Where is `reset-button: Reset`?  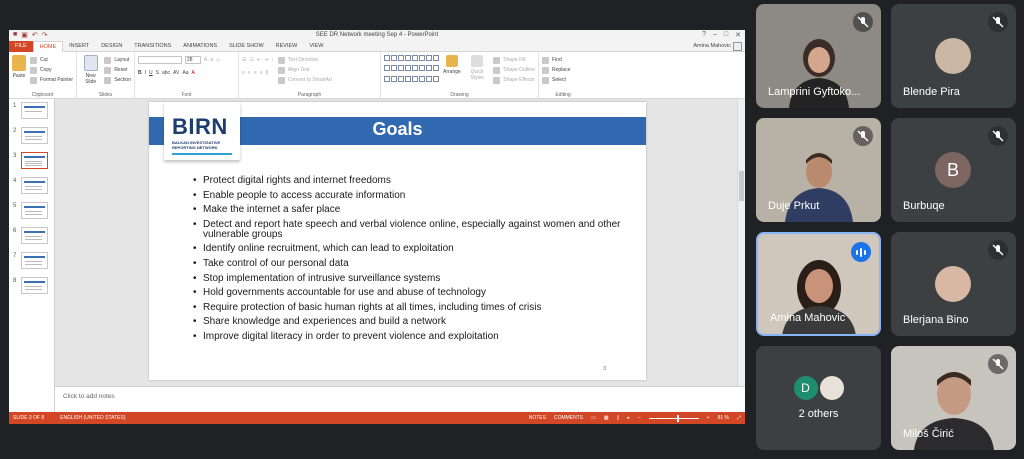 reset-button: Reset is located at coordinates (117, 70).